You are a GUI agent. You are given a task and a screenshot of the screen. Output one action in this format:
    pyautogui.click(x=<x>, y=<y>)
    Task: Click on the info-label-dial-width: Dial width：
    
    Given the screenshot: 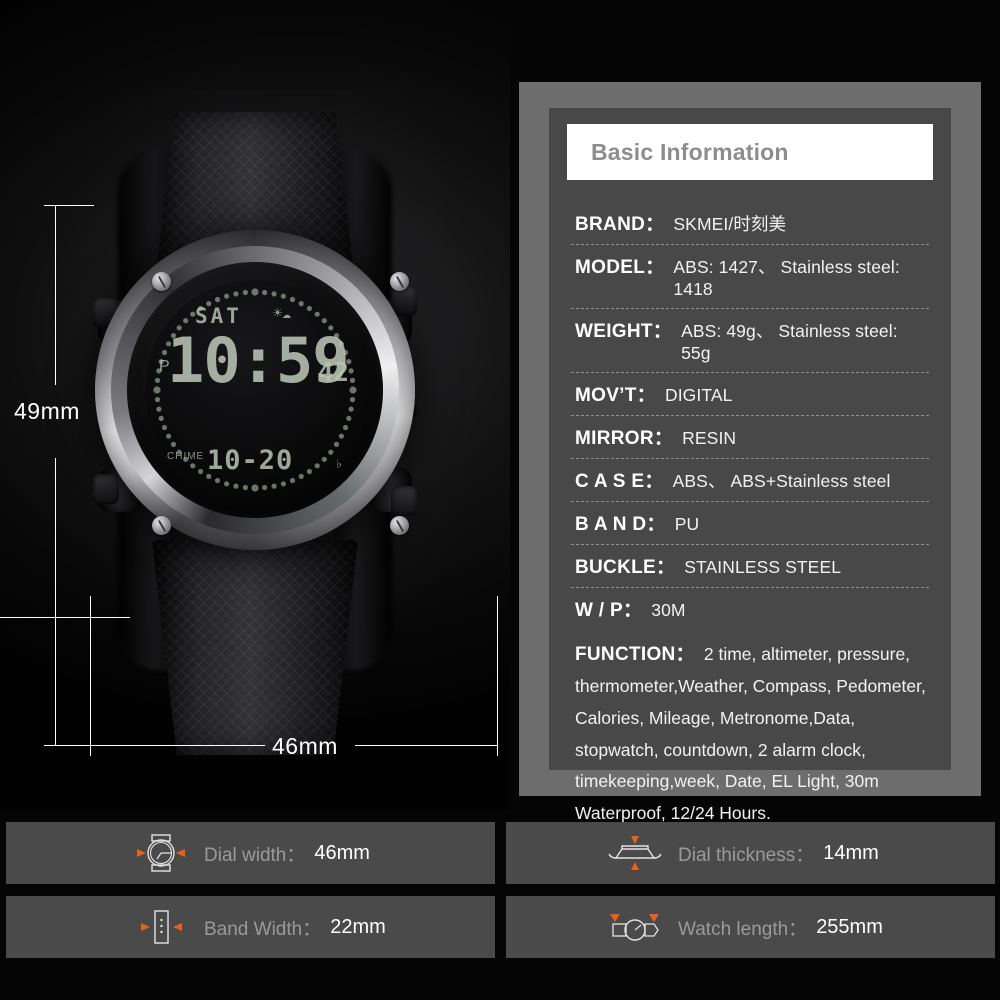 What is the action you would take?
    pyautogui.click(x=255, y=855)
    